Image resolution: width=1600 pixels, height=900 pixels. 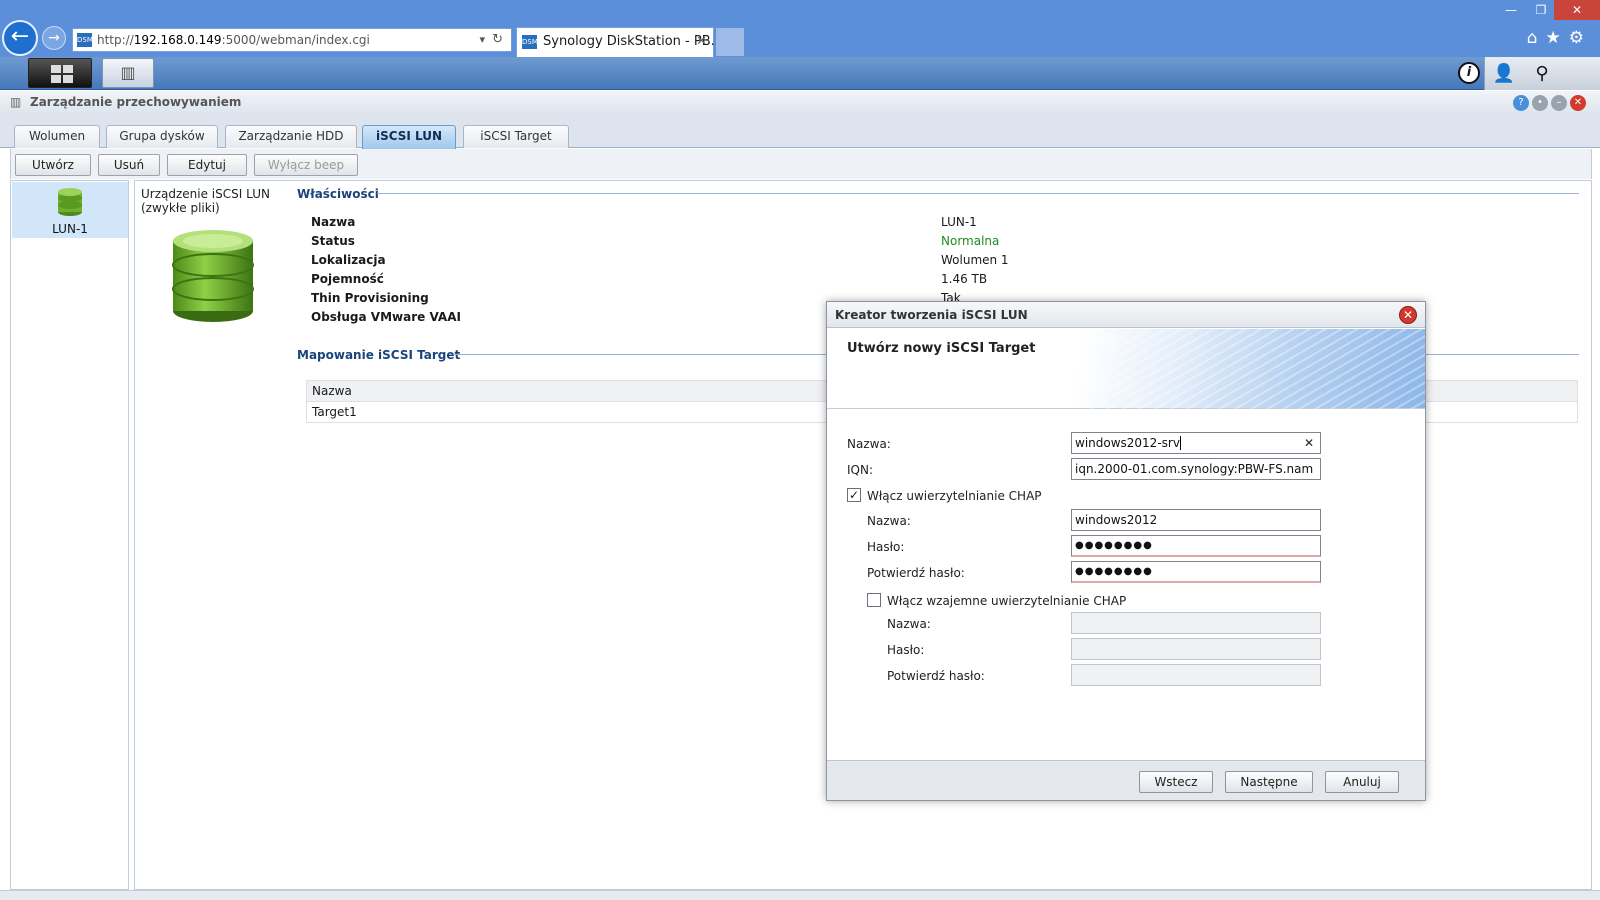 What do you see at coordinates (874, 600) in the screenshot?
I see `mutual-chap-checkbox` at bounding box center [874, 600].